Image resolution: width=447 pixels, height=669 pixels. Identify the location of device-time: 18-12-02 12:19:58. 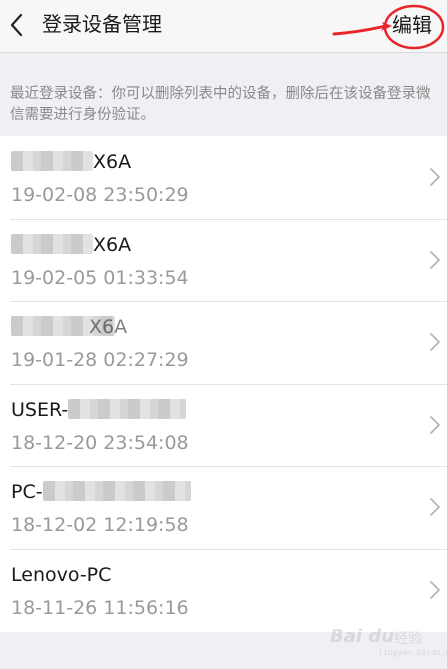
(100, 525).